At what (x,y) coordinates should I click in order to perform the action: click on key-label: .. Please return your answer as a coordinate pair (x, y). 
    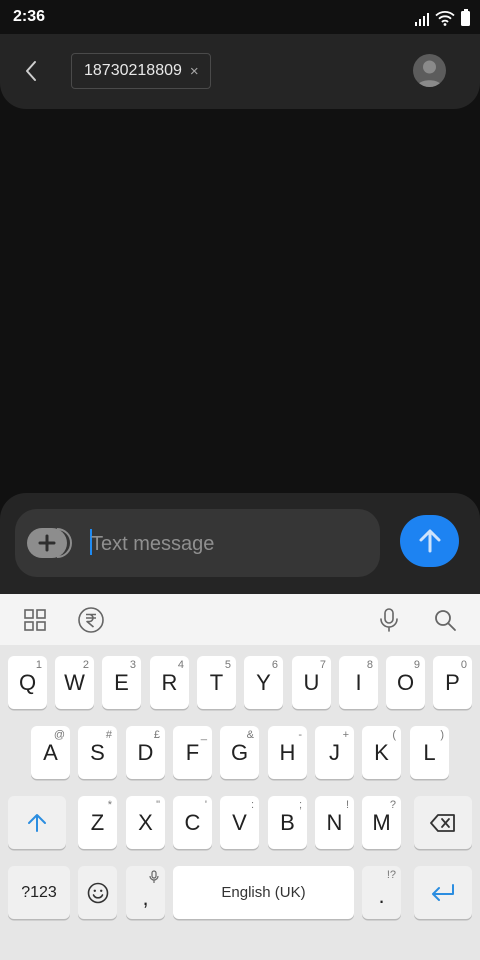
    Looking at the image, I should click on (381, 895).